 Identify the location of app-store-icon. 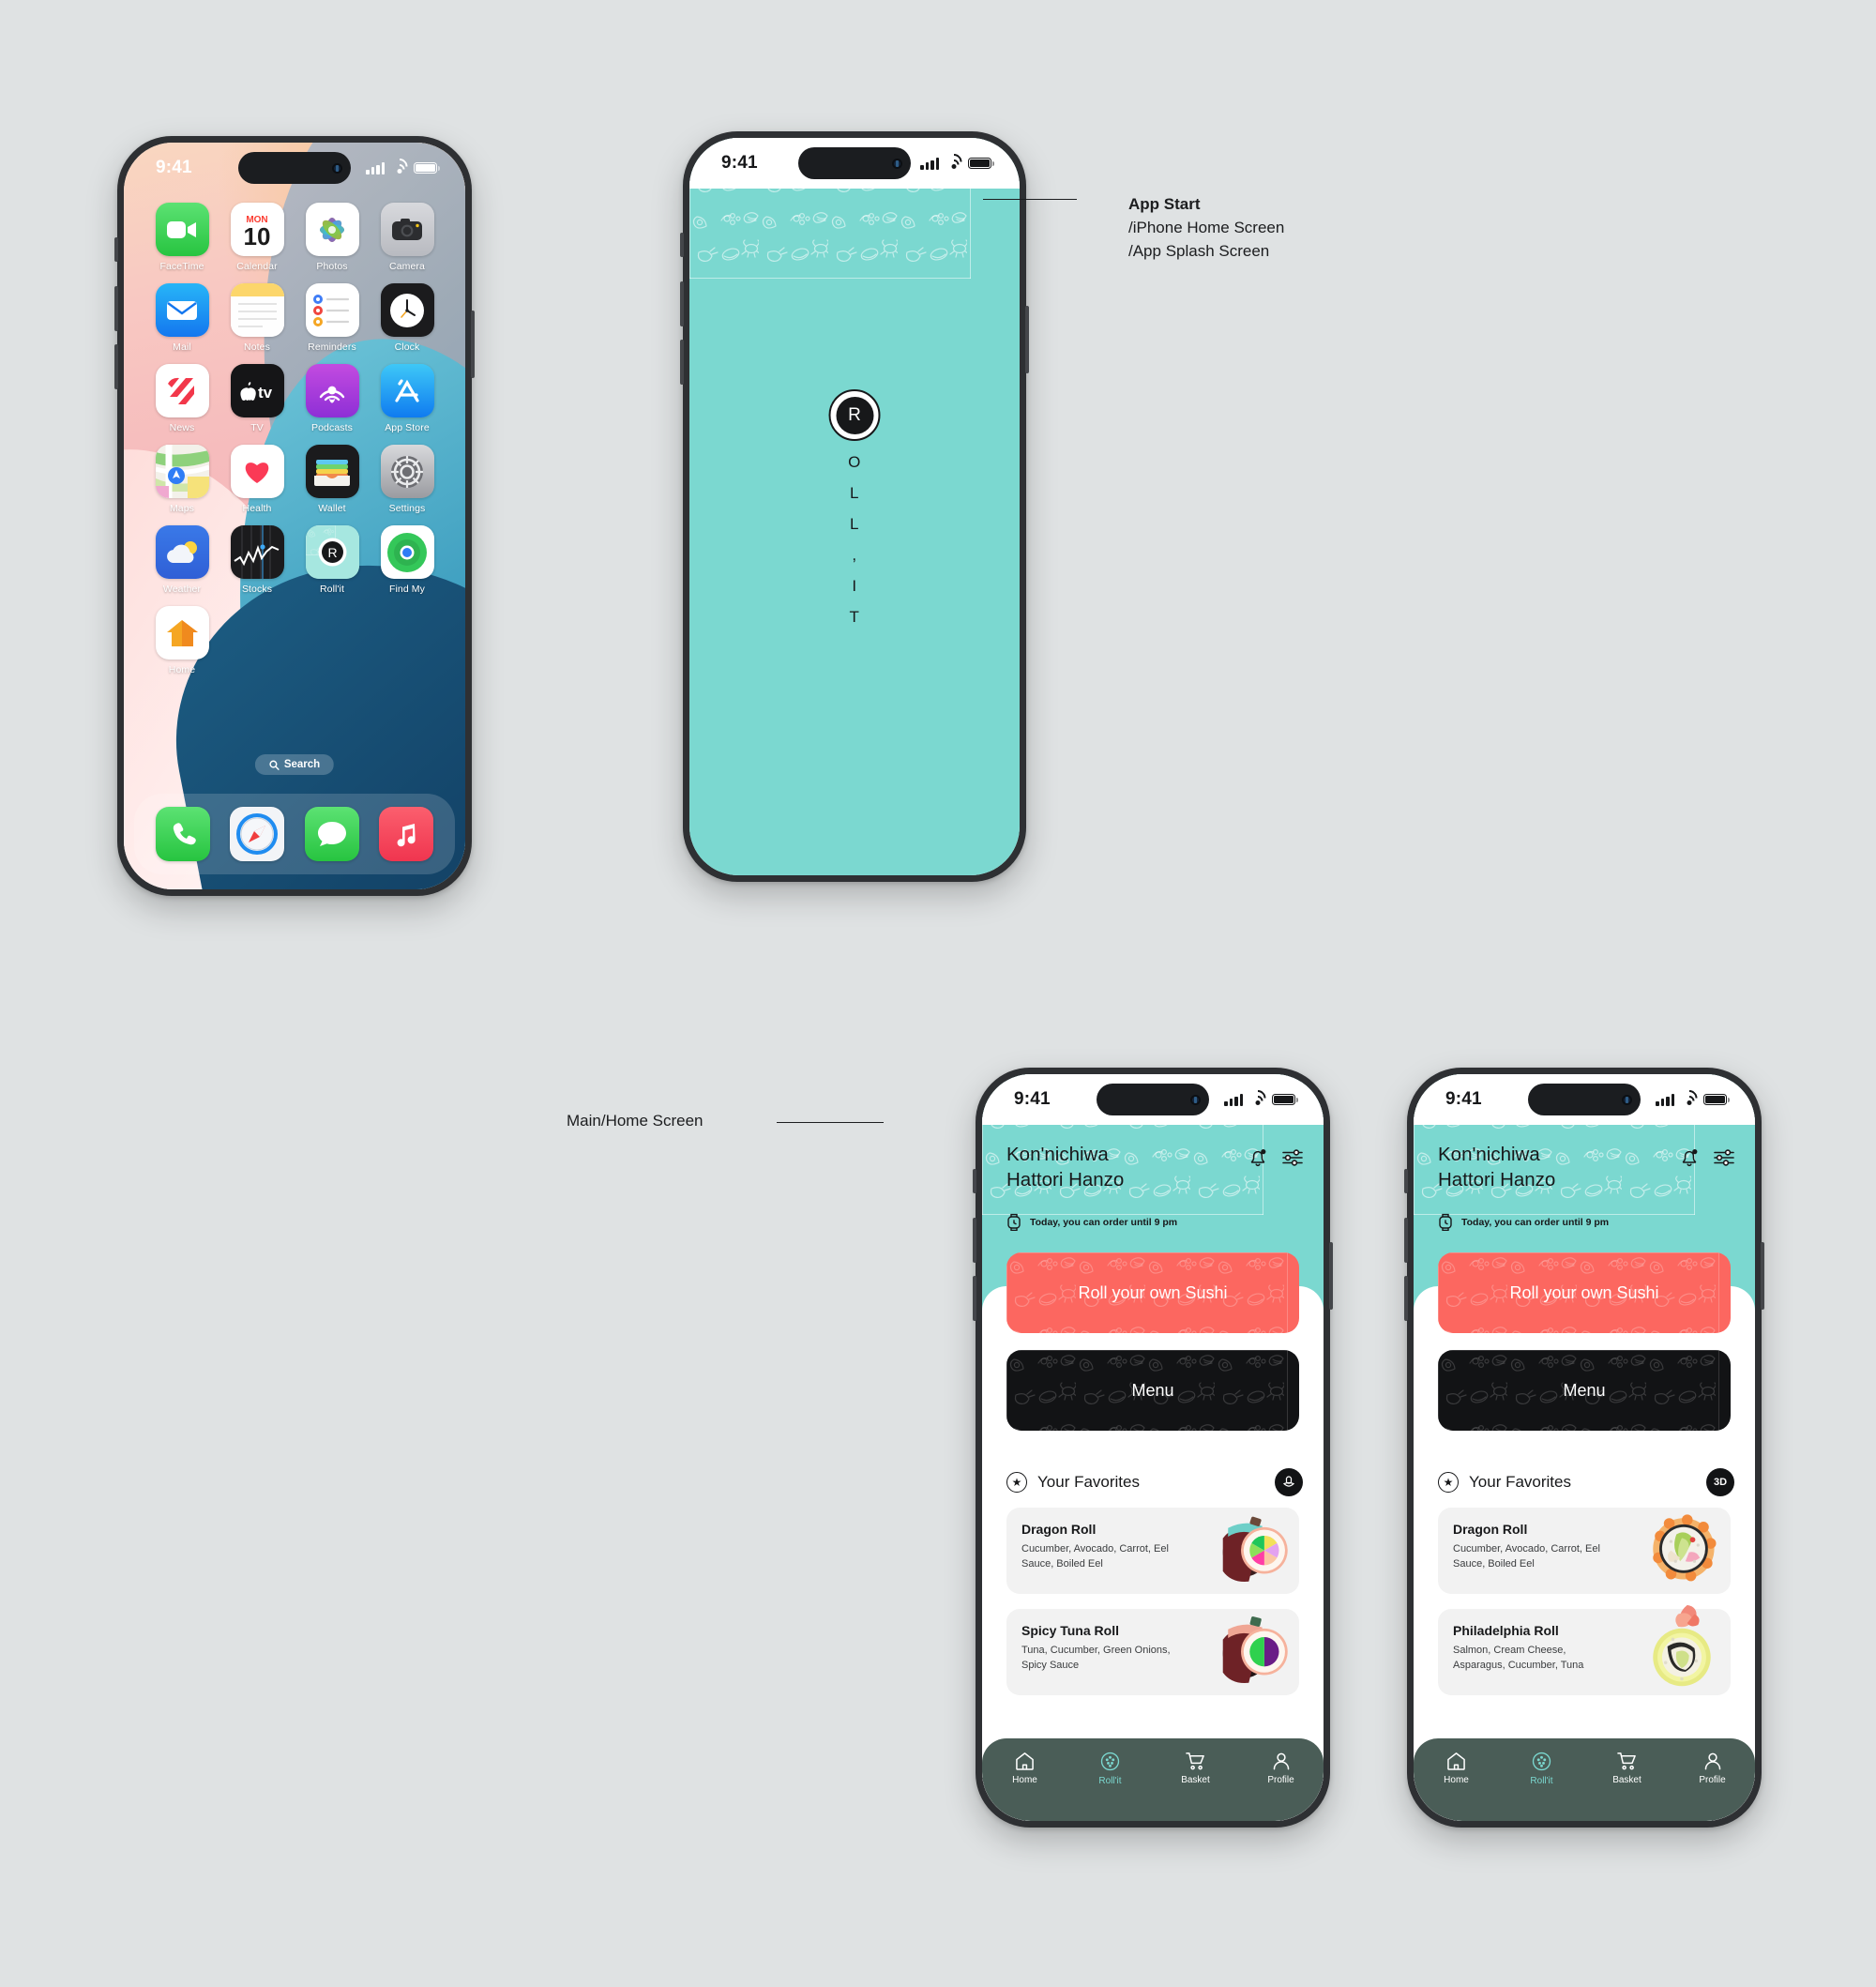
(407, 390).